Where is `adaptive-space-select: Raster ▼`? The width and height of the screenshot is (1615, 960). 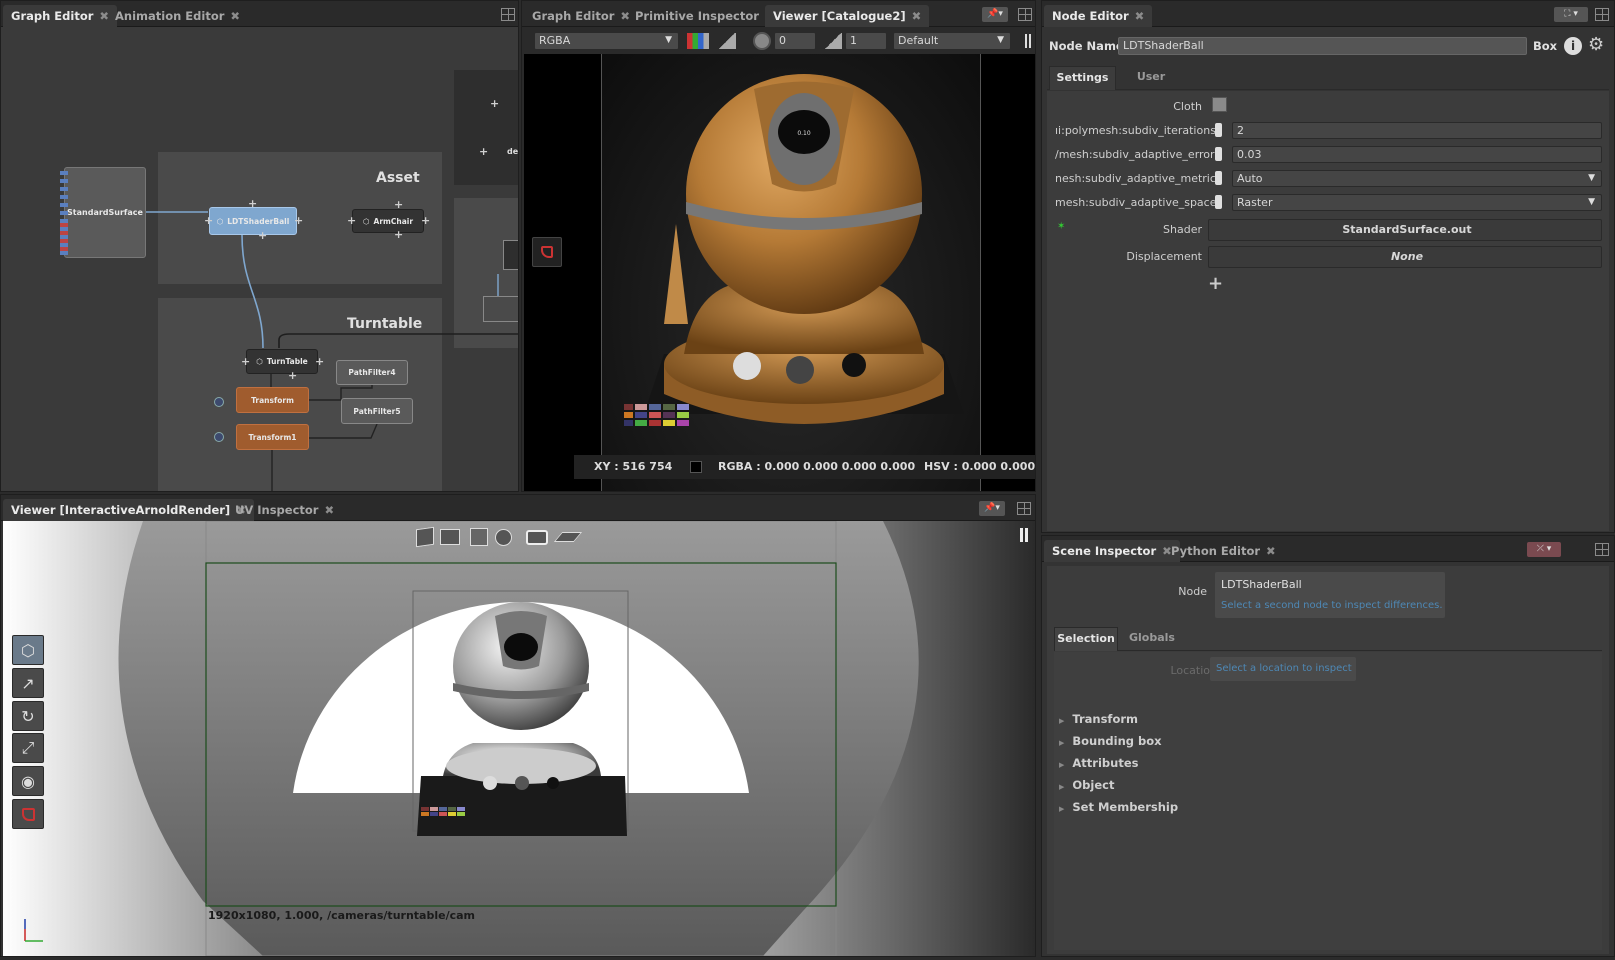 adaptive-space-select: Raster ▼ is located at coordinates (1417, 202).